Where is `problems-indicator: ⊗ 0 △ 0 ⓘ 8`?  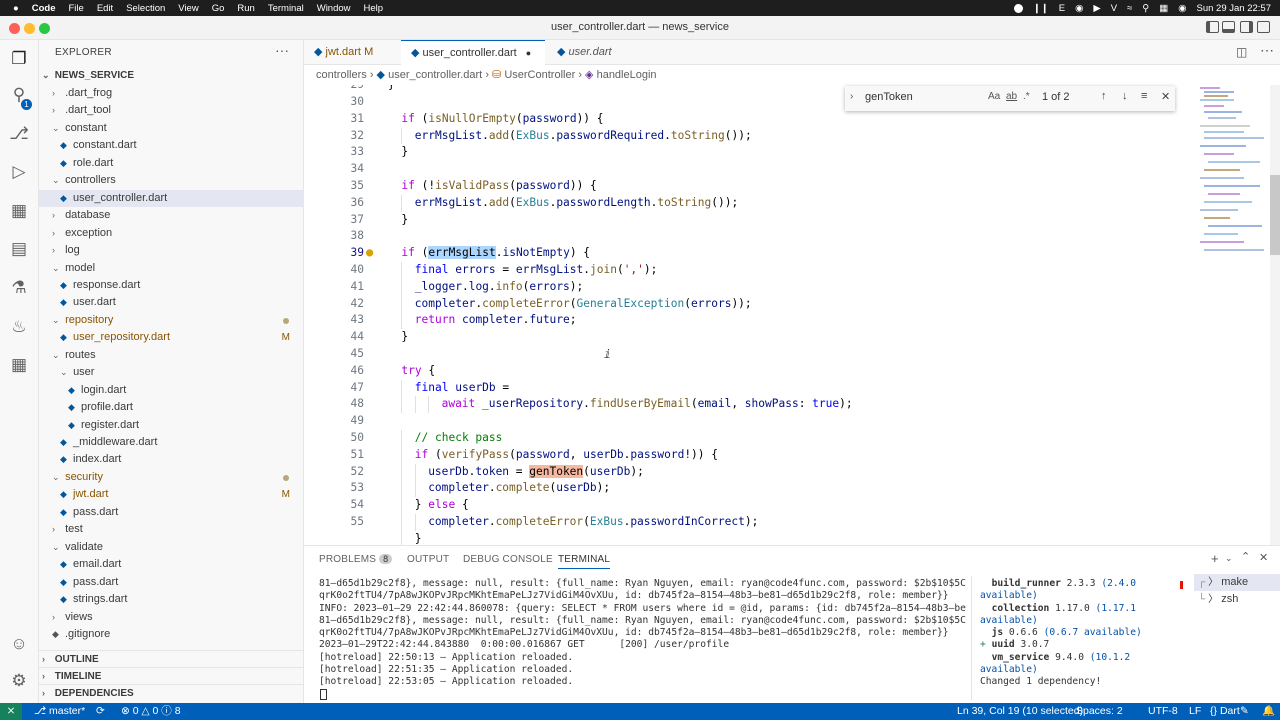
problems-indicator: ⊗ 0 △ 0 ⓘ 8 is located at coordinates (151, 711).